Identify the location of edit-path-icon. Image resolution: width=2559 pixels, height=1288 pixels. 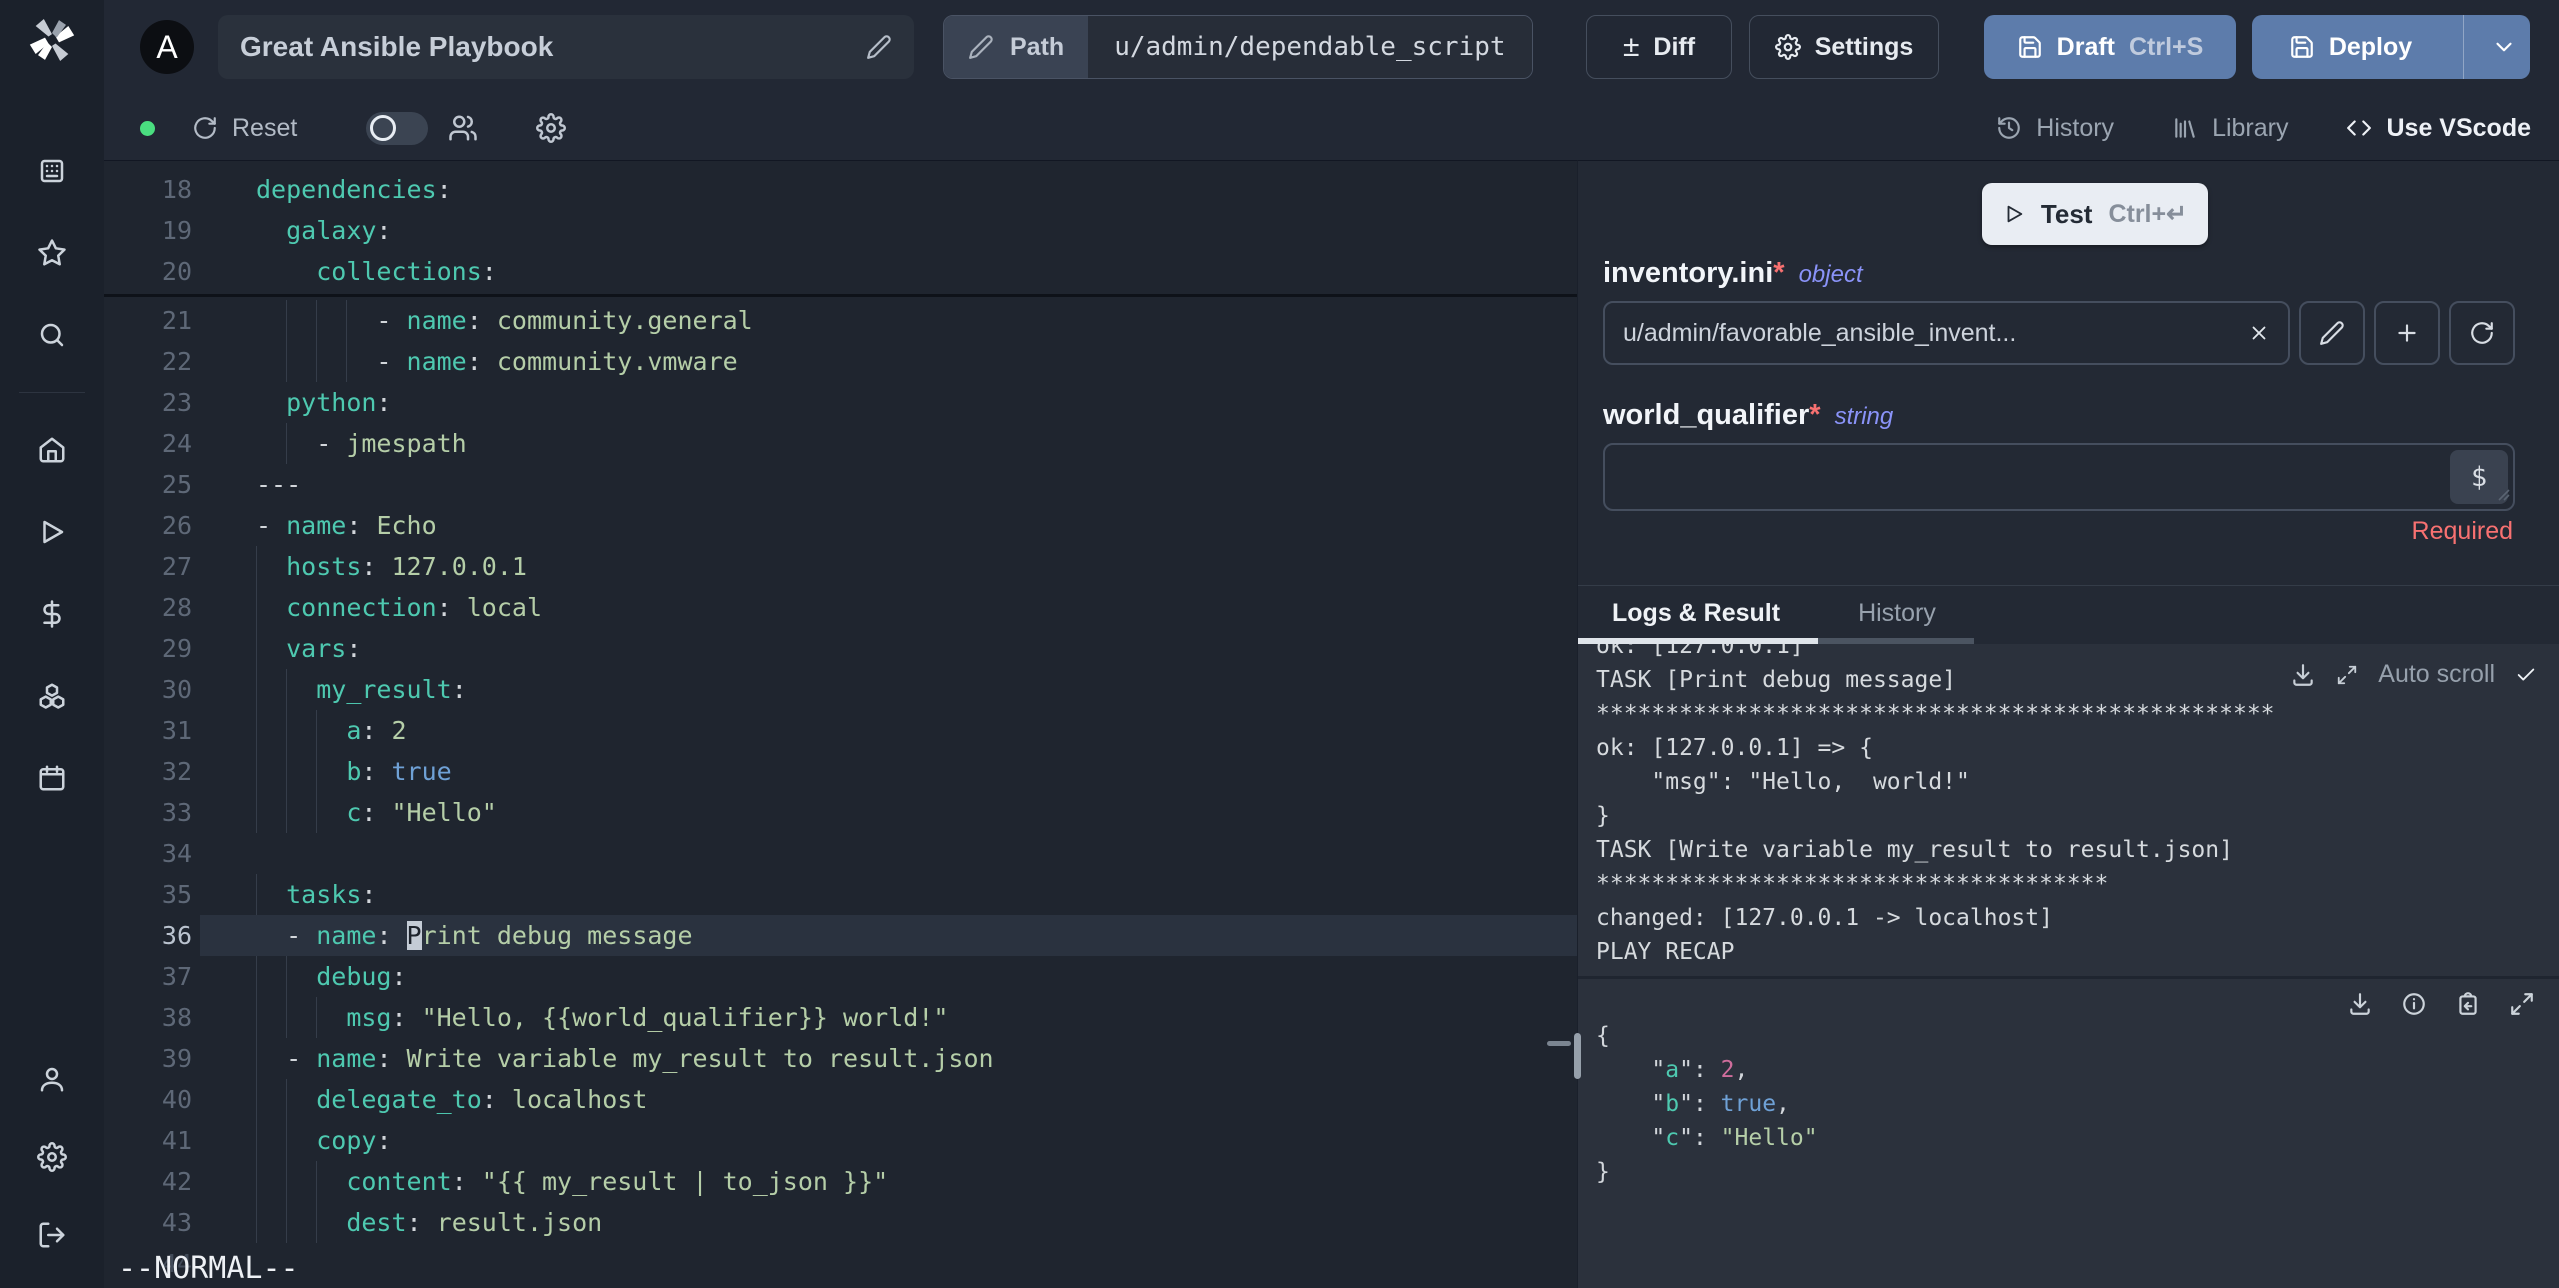
(981, 47).